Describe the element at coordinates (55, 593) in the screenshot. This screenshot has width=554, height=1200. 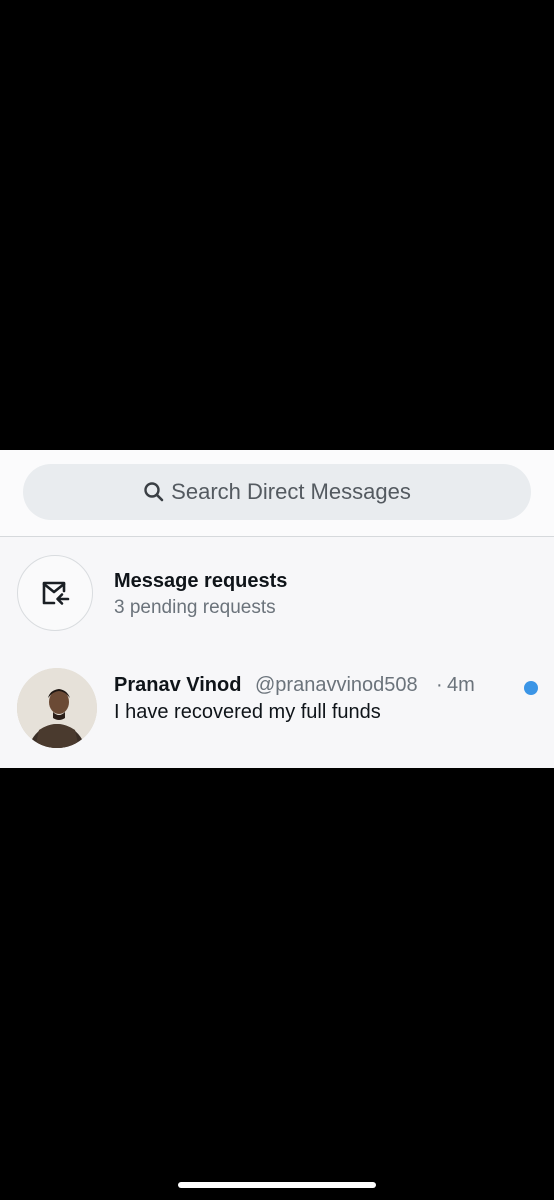
I see `mail-request-icon` at that location.